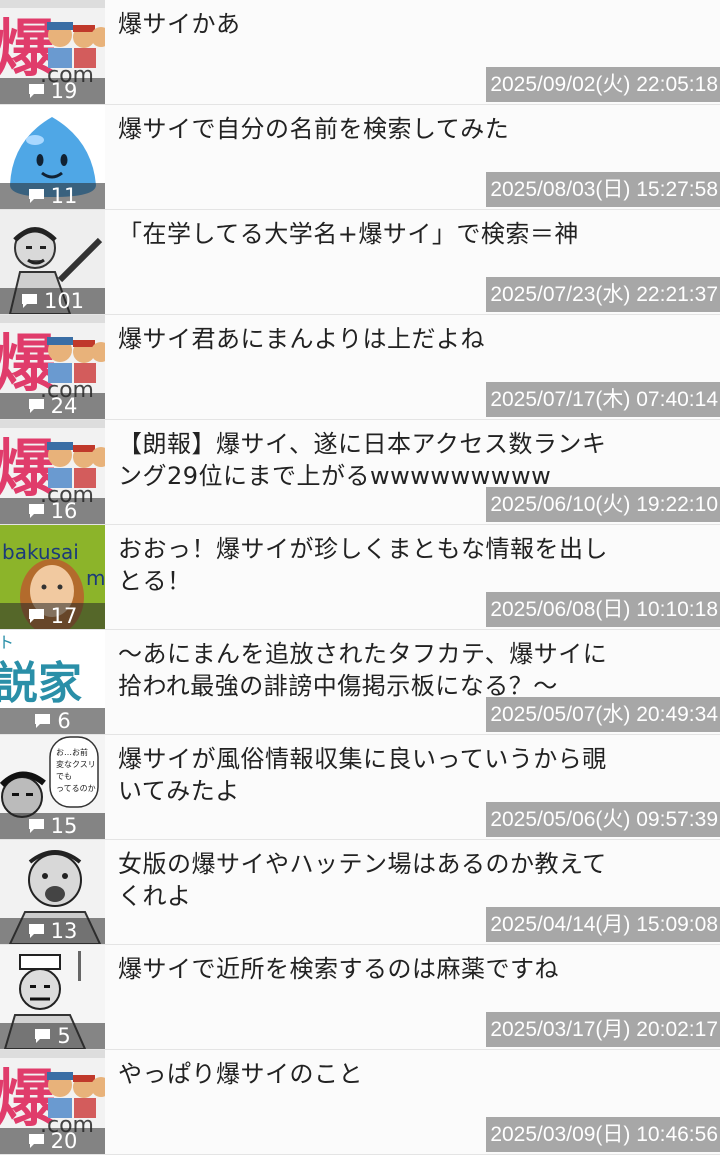 This screenshot has width=720, height=1155. What do you see at coordinates (368, 565) in the screenshot?
I see `thread-title: おおっ！爆サイが珍しくまともな情報を出しとる！` at bounding box center [368, 565].